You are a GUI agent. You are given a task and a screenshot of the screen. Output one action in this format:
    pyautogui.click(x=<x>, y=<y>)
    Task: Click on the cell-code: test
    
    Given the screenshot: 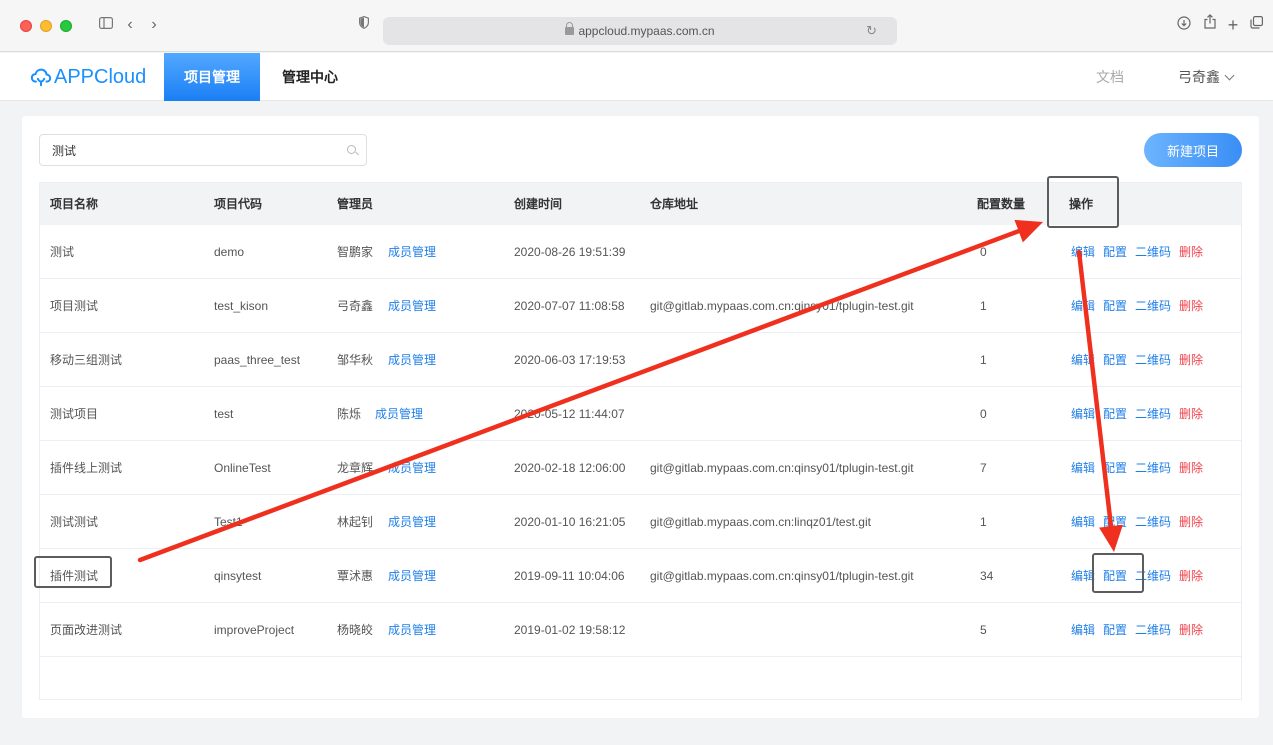 What is the action you would take?
    pyautogui.click(x=224, y=414)
    